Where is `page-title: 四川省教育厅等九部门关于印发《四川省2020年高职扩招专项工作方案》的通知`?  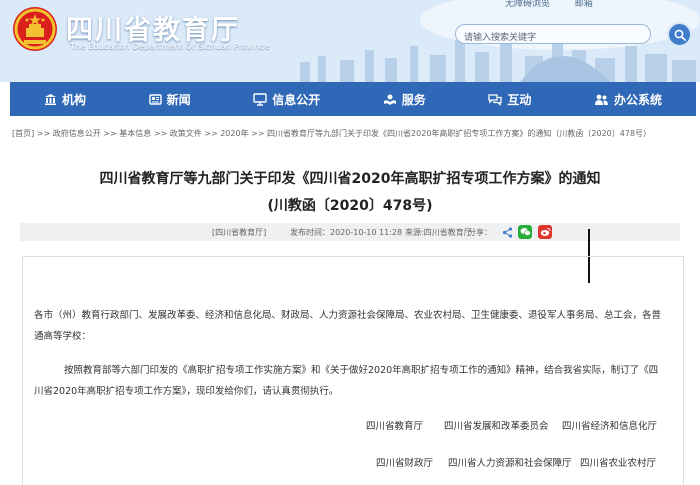 page-title: 四川省教育厅等九部门关于印发《四川省2020年高职扩招专项工作方案》的通知 is located at coordinates (350, 179).